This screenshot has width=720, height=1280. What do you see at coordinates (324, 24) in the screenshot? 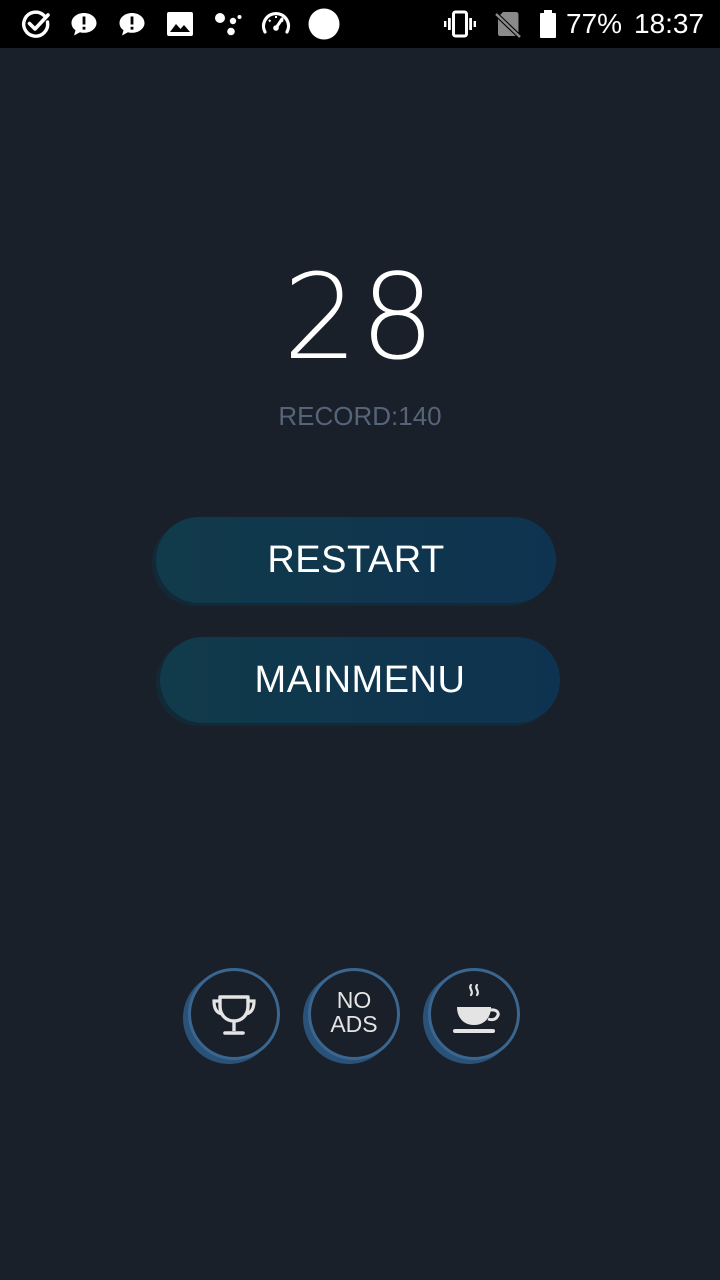
I see `circle-icon` at bounding box center [324, 24].